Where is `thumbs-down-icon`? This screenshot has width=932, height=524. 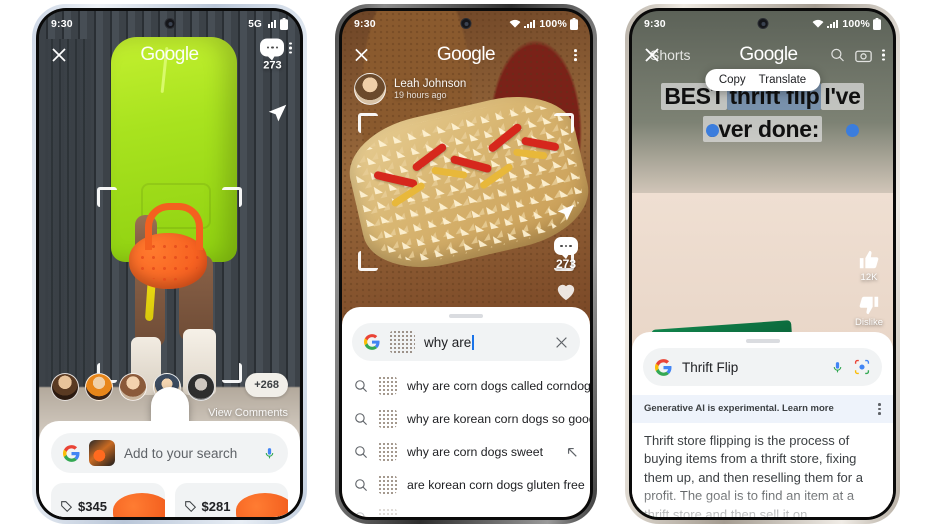
thumbs-down-icon is located at coordinates (869, 305).